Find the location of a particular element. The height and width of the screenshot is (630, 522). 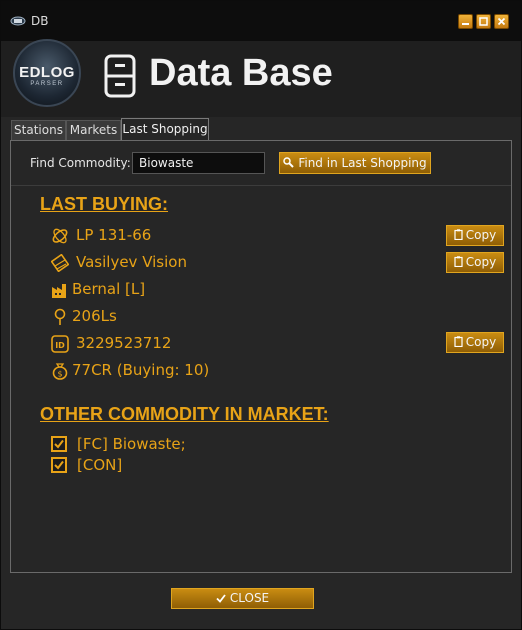

close-button: CLOSE is located at coordinates (242, 598).